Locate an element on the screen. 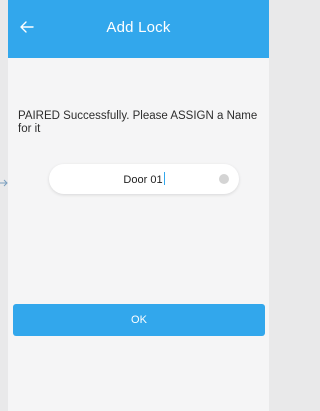 The height and width of the screenshot is (411, 320). page-title: Add Lock is located at coordinates (138, 27).